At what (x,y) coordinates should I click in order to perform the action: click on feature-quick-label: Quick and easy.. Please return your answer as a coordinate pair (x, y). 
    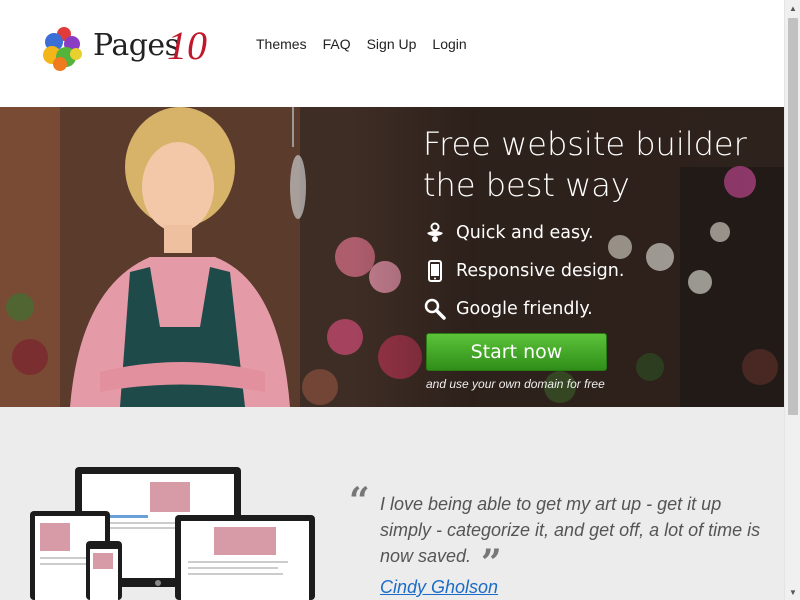
    Looking at the image, I should click on (525, 233).